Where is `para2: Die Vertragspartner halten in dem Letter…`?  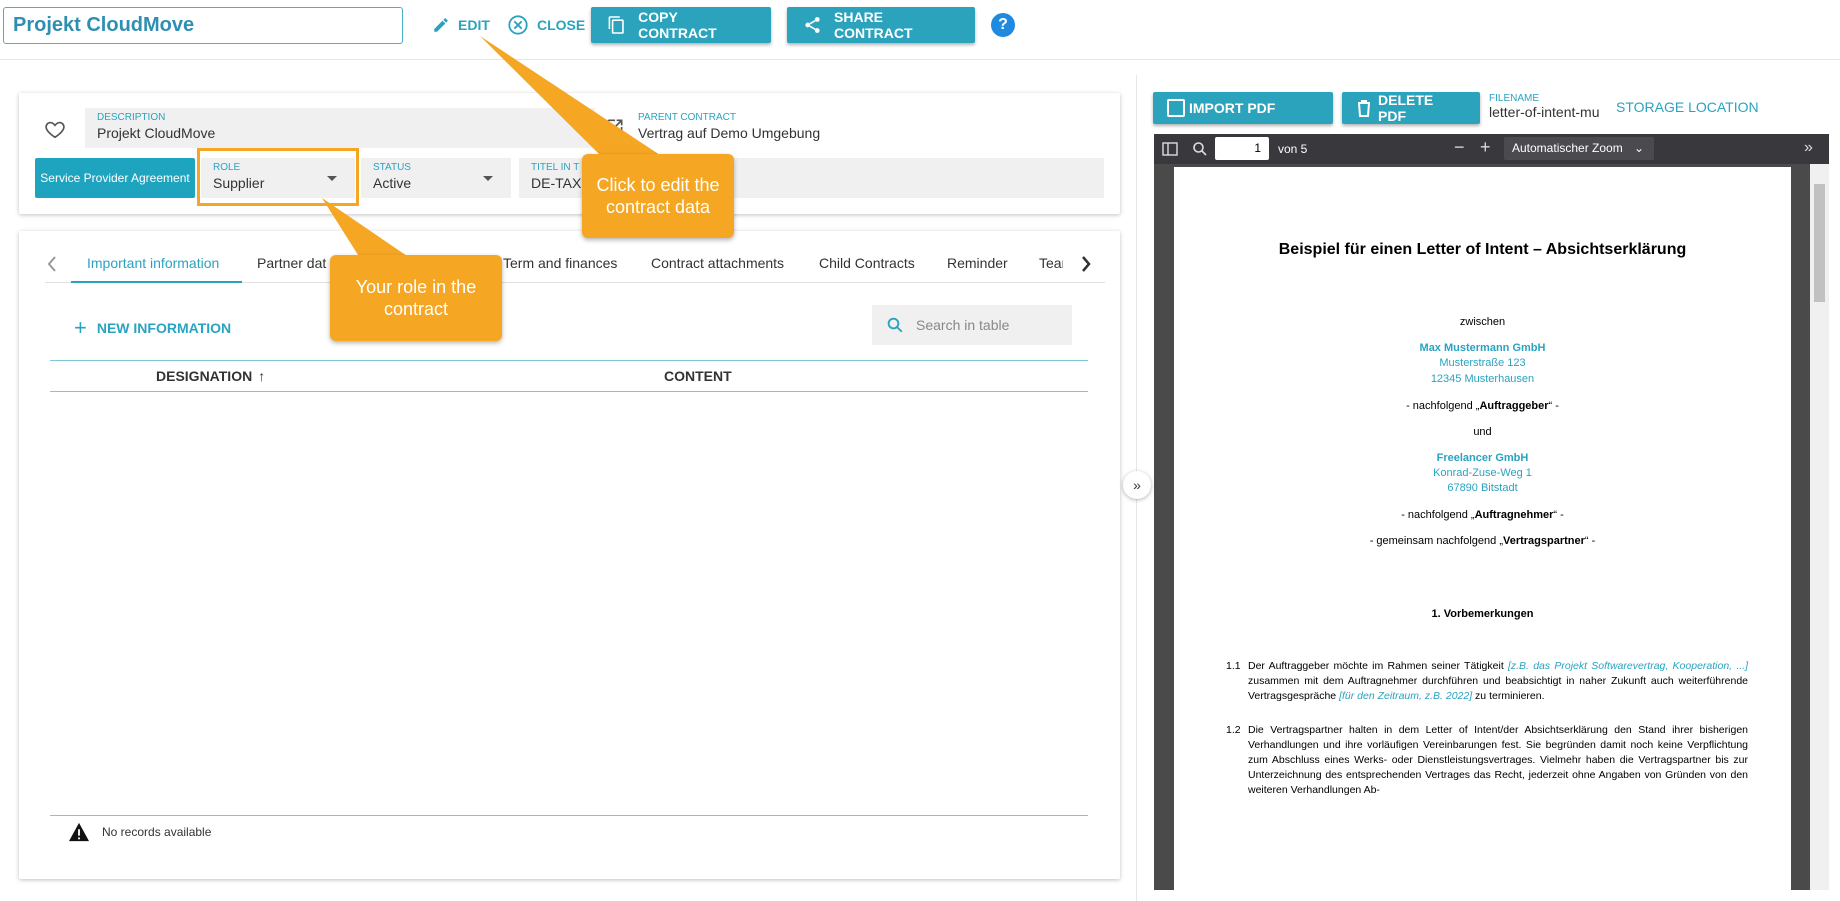 para2: Die Vertragspartner halten in dem Letter… is located at coordinates (1498, 760).